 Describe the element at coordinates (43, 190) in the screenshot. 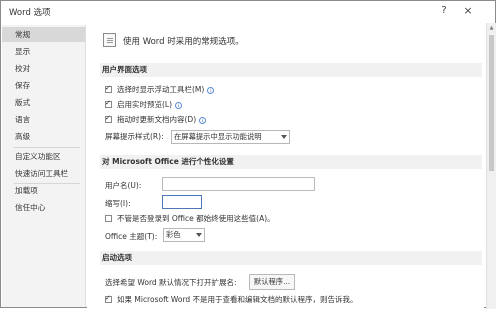

I see `sidebar-item-add-ins: 加载项` at that location.